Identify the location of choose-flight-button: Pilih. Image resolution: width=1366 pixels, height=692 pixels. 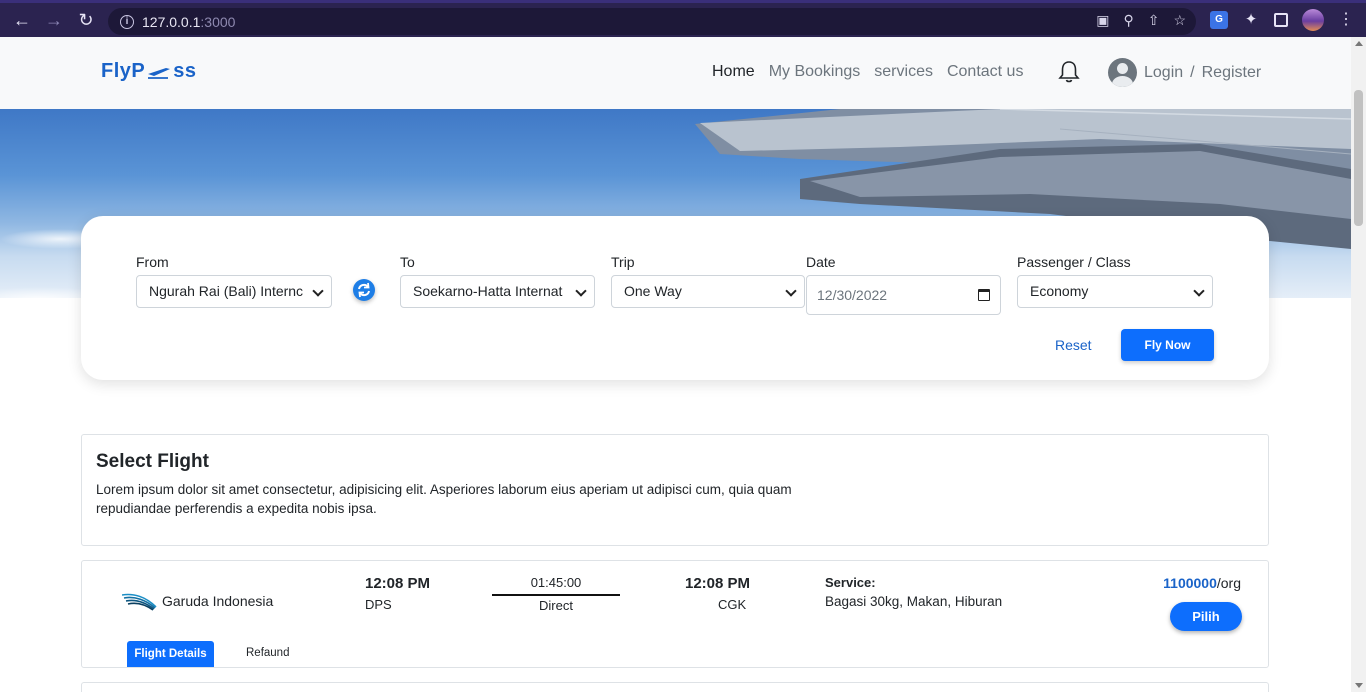
(1206, 616).